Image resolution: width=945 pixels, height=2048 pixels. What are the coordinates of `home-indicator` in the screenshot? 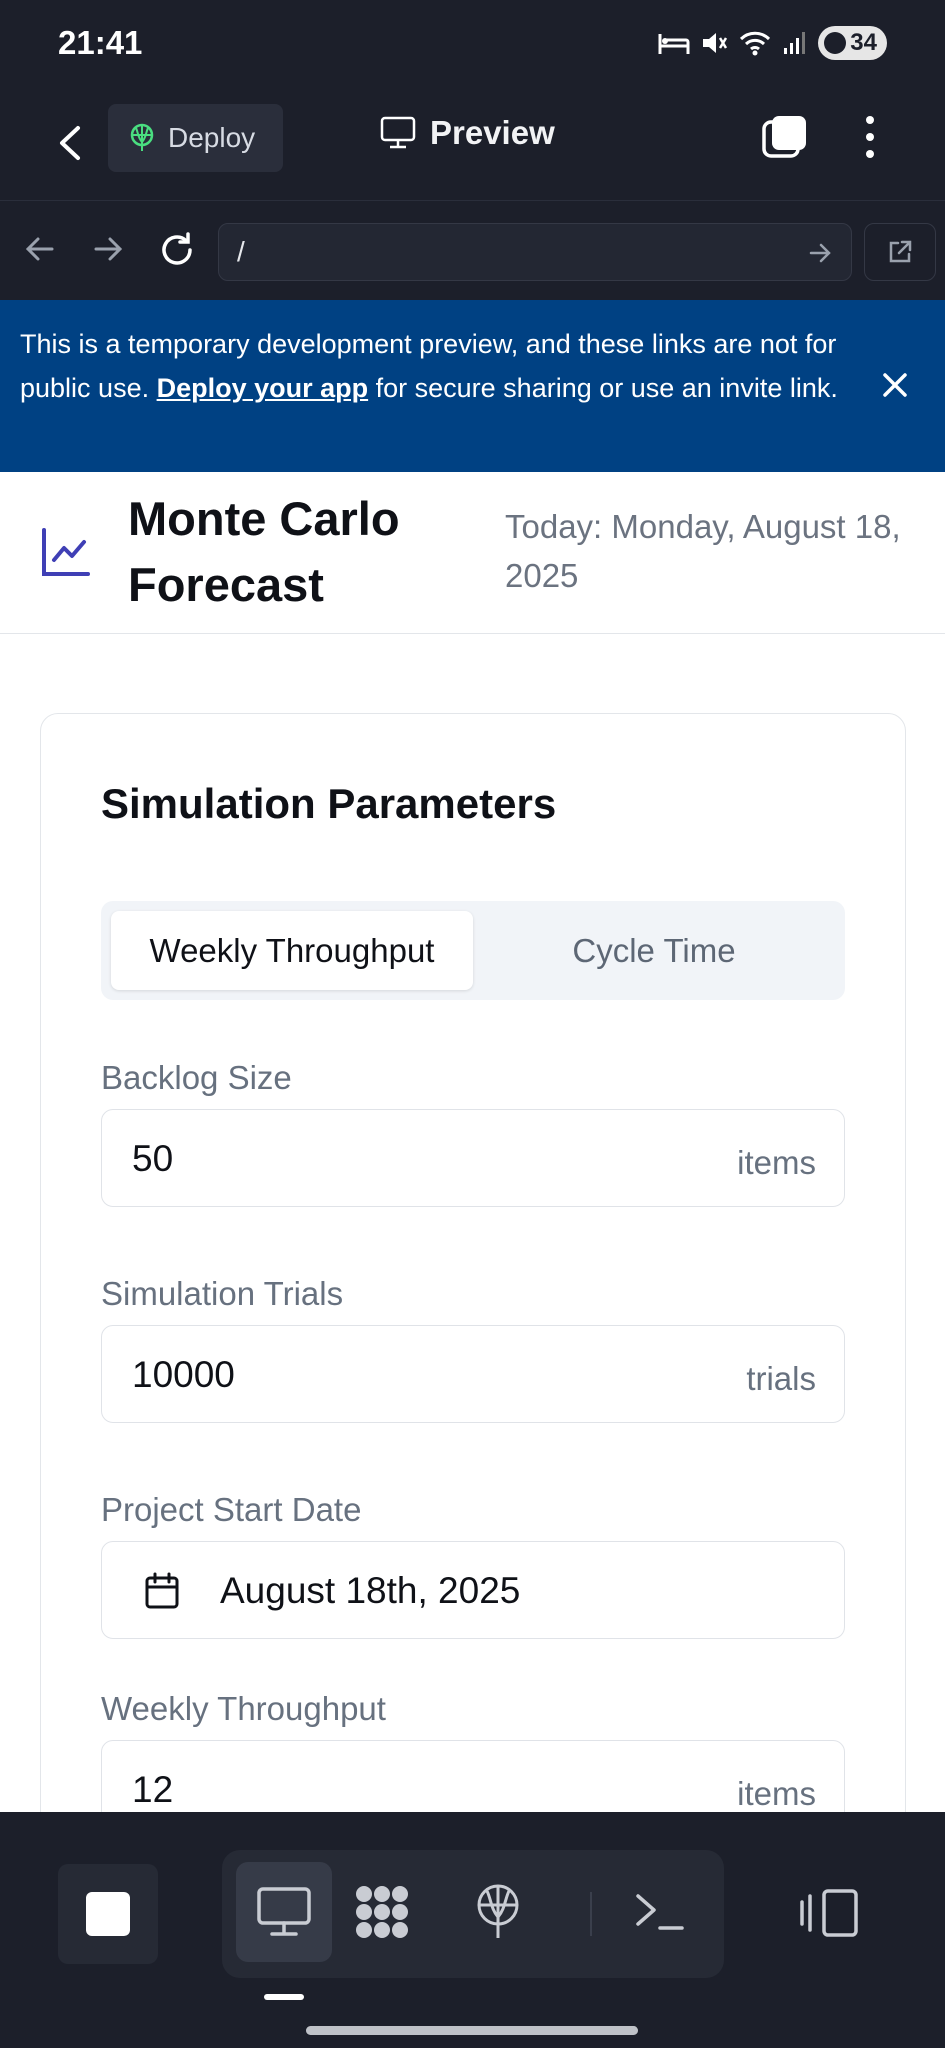 It's located at (472, 2030).